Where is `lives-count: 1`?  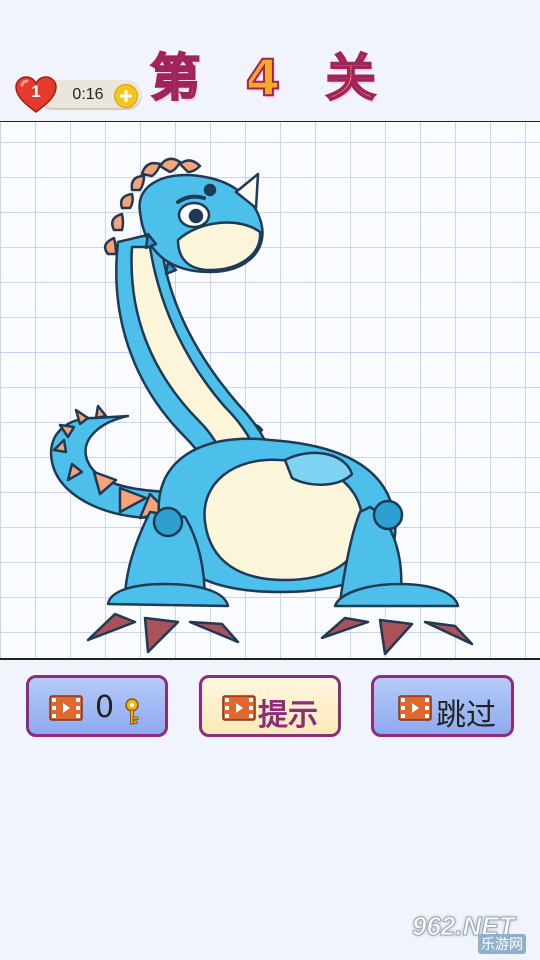 lives-count: 1 is located at coordinates (36, 91).